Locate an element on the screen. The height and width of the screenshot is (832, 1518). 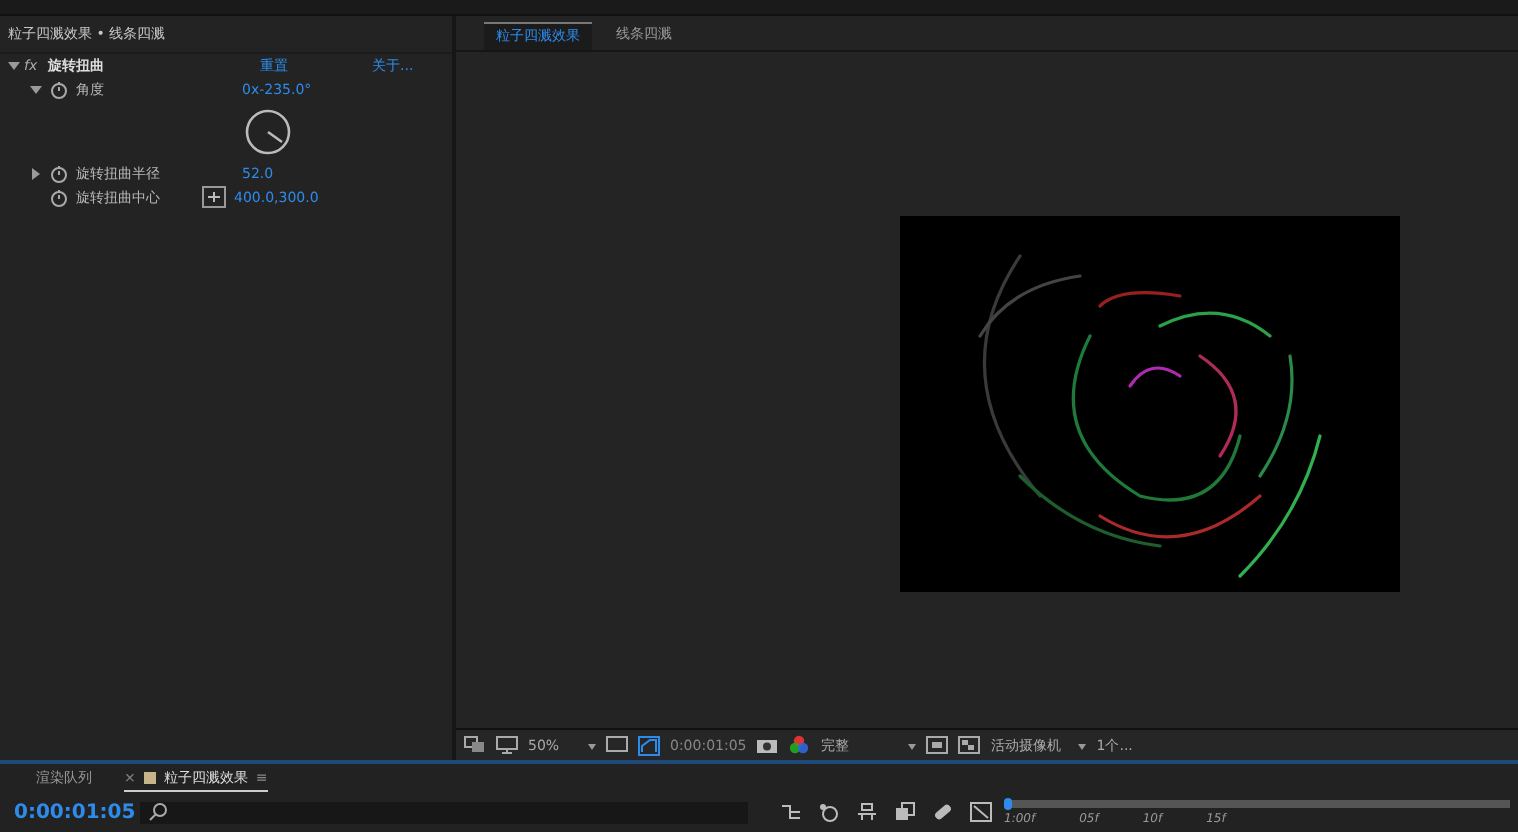
flowchart-icon is located at coordinates (791, 812).